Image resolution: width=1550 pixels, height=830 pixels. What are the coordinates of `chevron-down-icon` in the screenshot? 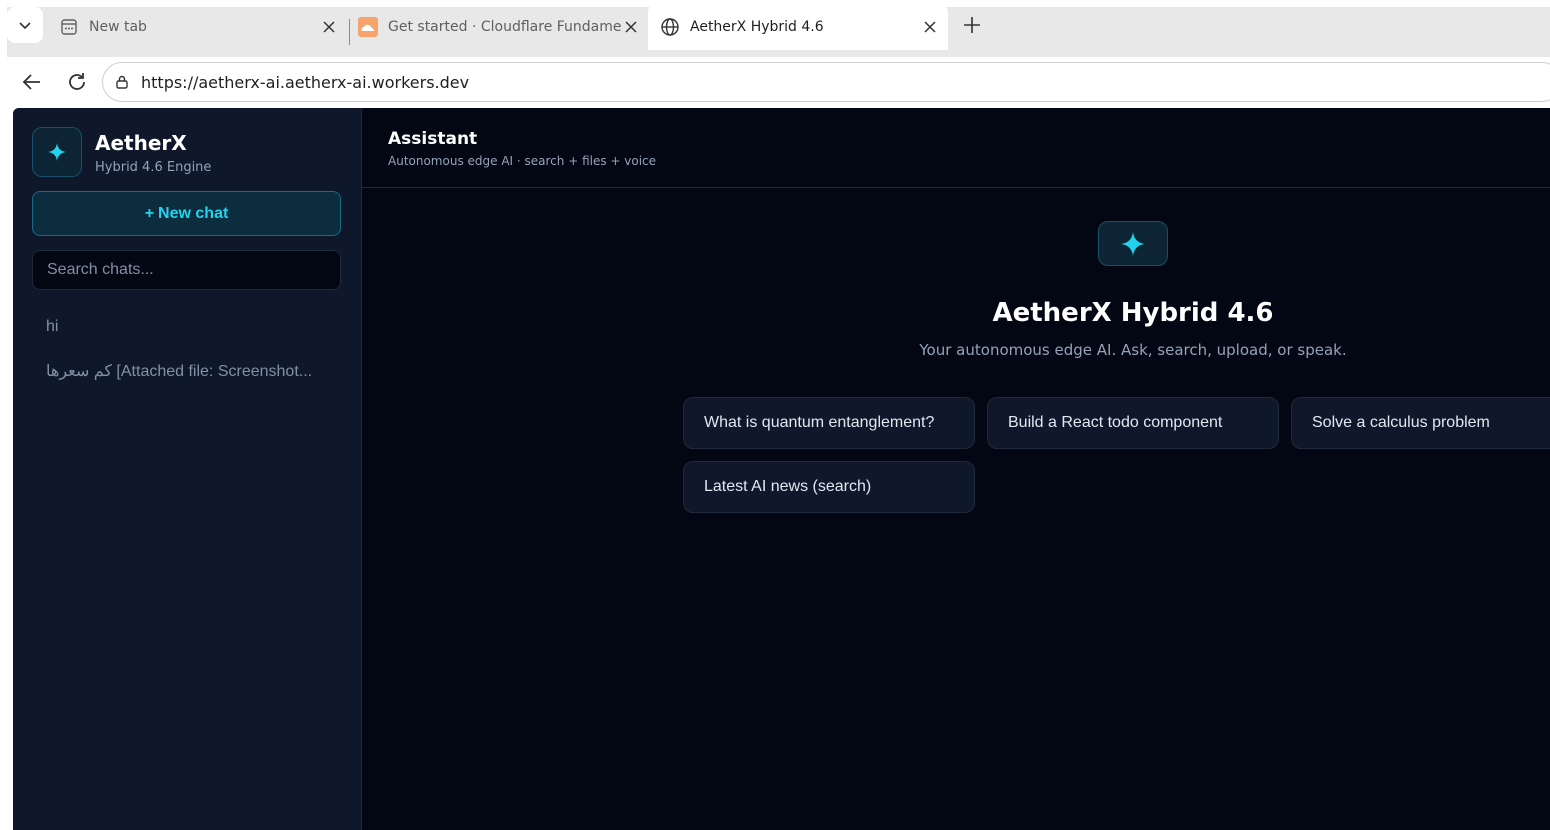 It's located at (25, 26).